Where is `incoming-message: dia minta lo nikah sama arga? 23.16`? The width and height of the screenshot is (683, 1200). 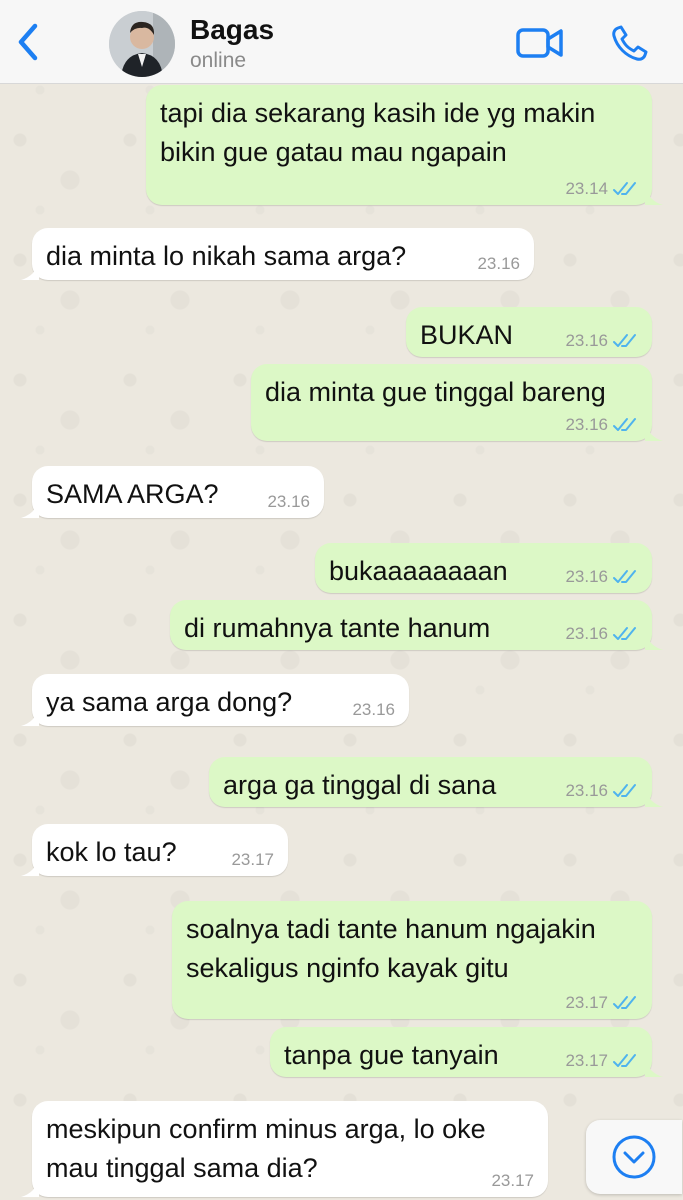
incoming-message: dia minta lo nikah sama arga? 23.16 is located at coordinates (277, 254).